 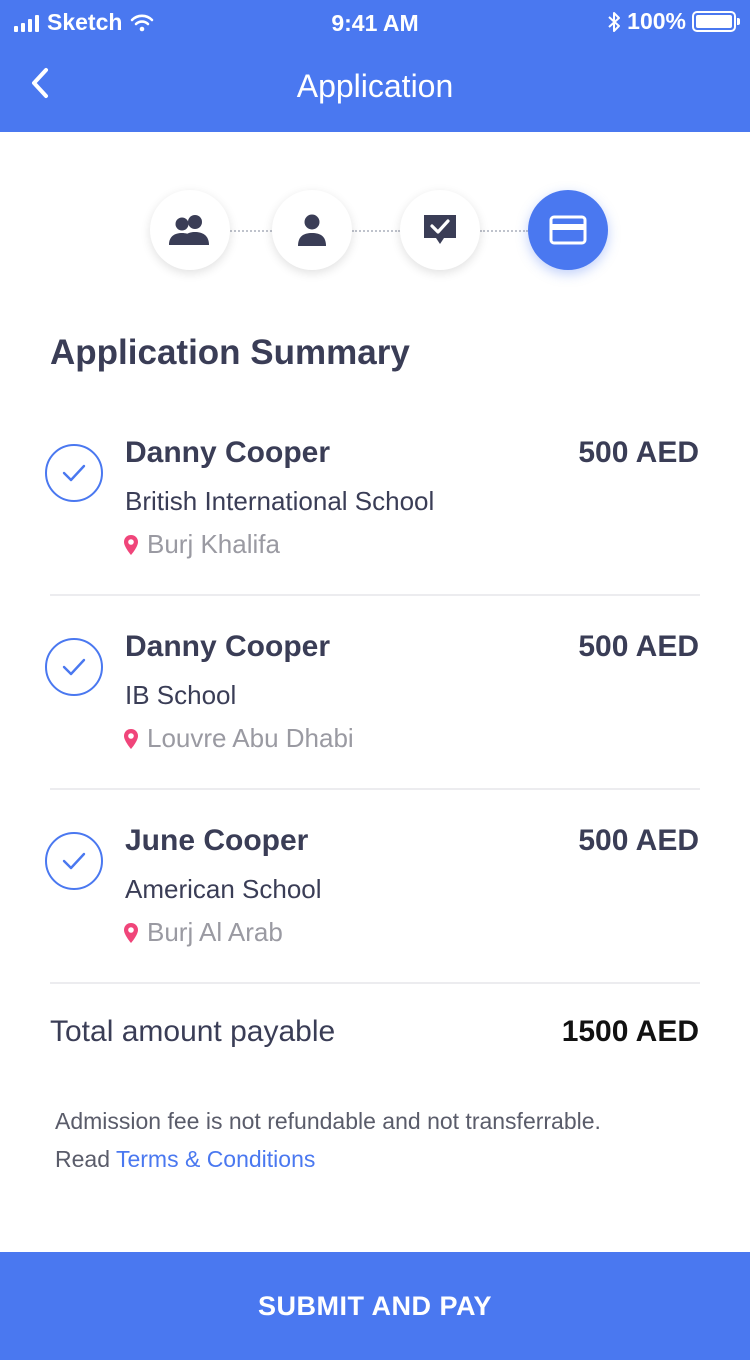 I want to click on battery-icon, so click(x=716, y=21).